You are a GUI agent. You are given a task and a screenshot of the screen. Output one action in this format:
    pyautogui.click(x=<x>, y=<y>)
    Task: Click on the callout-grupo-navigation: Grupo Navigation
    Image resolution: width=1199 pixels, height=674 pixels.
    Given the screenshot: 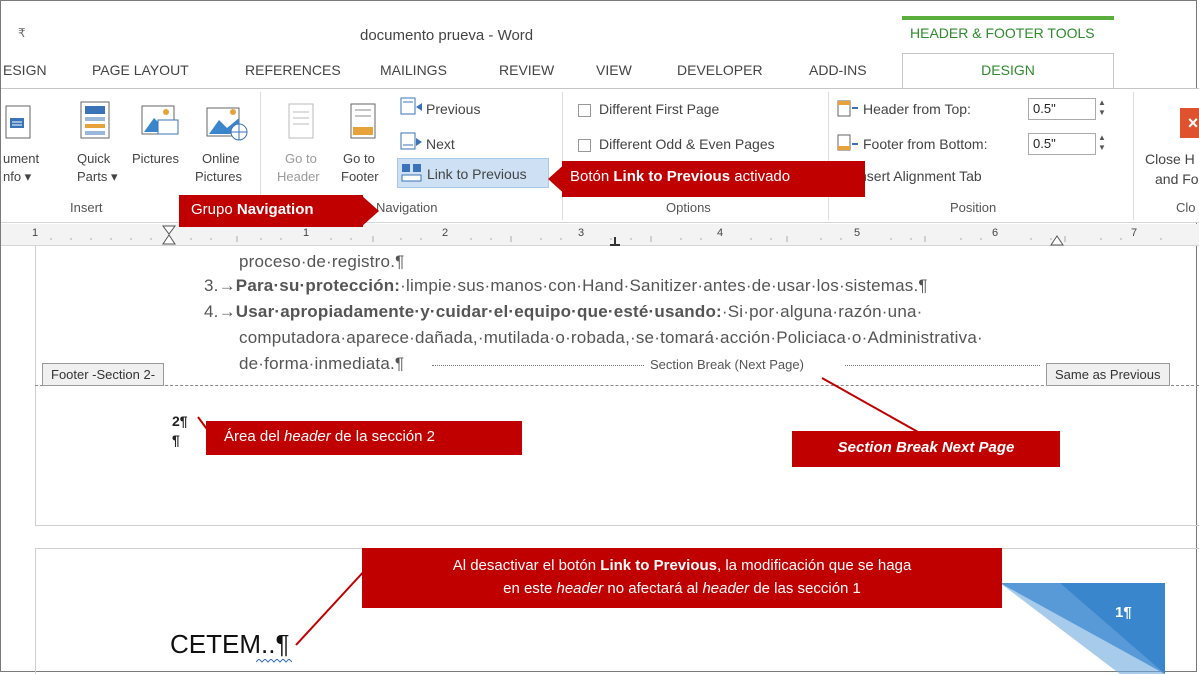 What is the action you would take?
    pyautogui.click(x=271, y=211)
    